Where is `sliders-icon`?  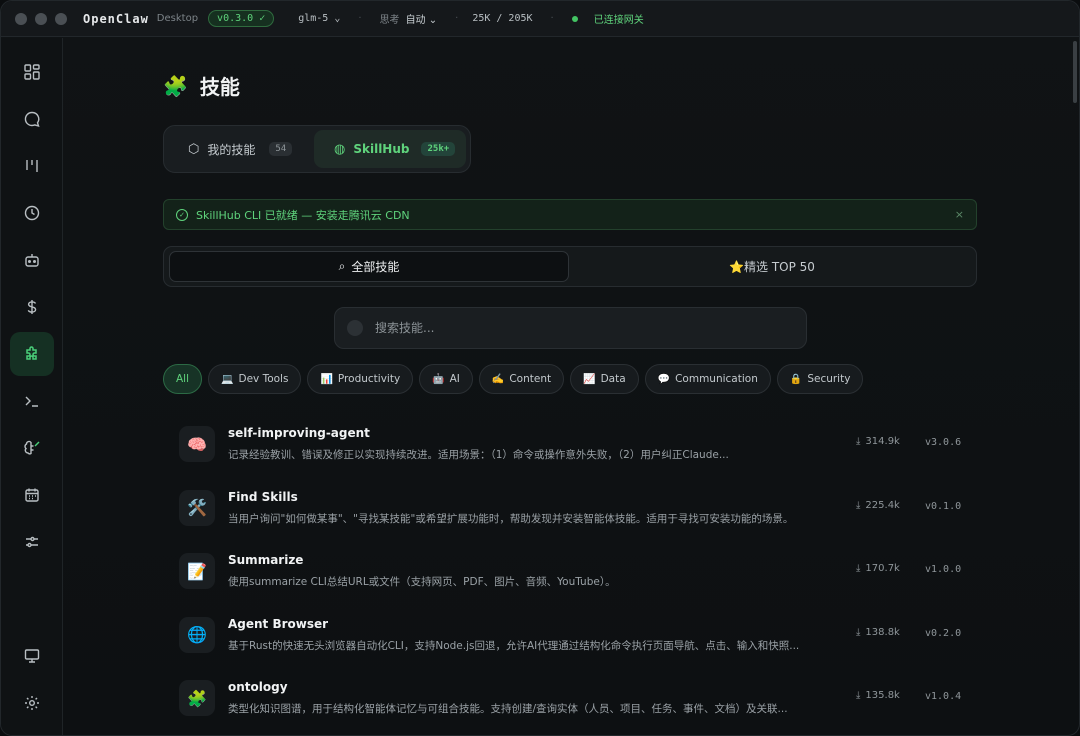 sliders-icon is located at coordinates (32, 542).